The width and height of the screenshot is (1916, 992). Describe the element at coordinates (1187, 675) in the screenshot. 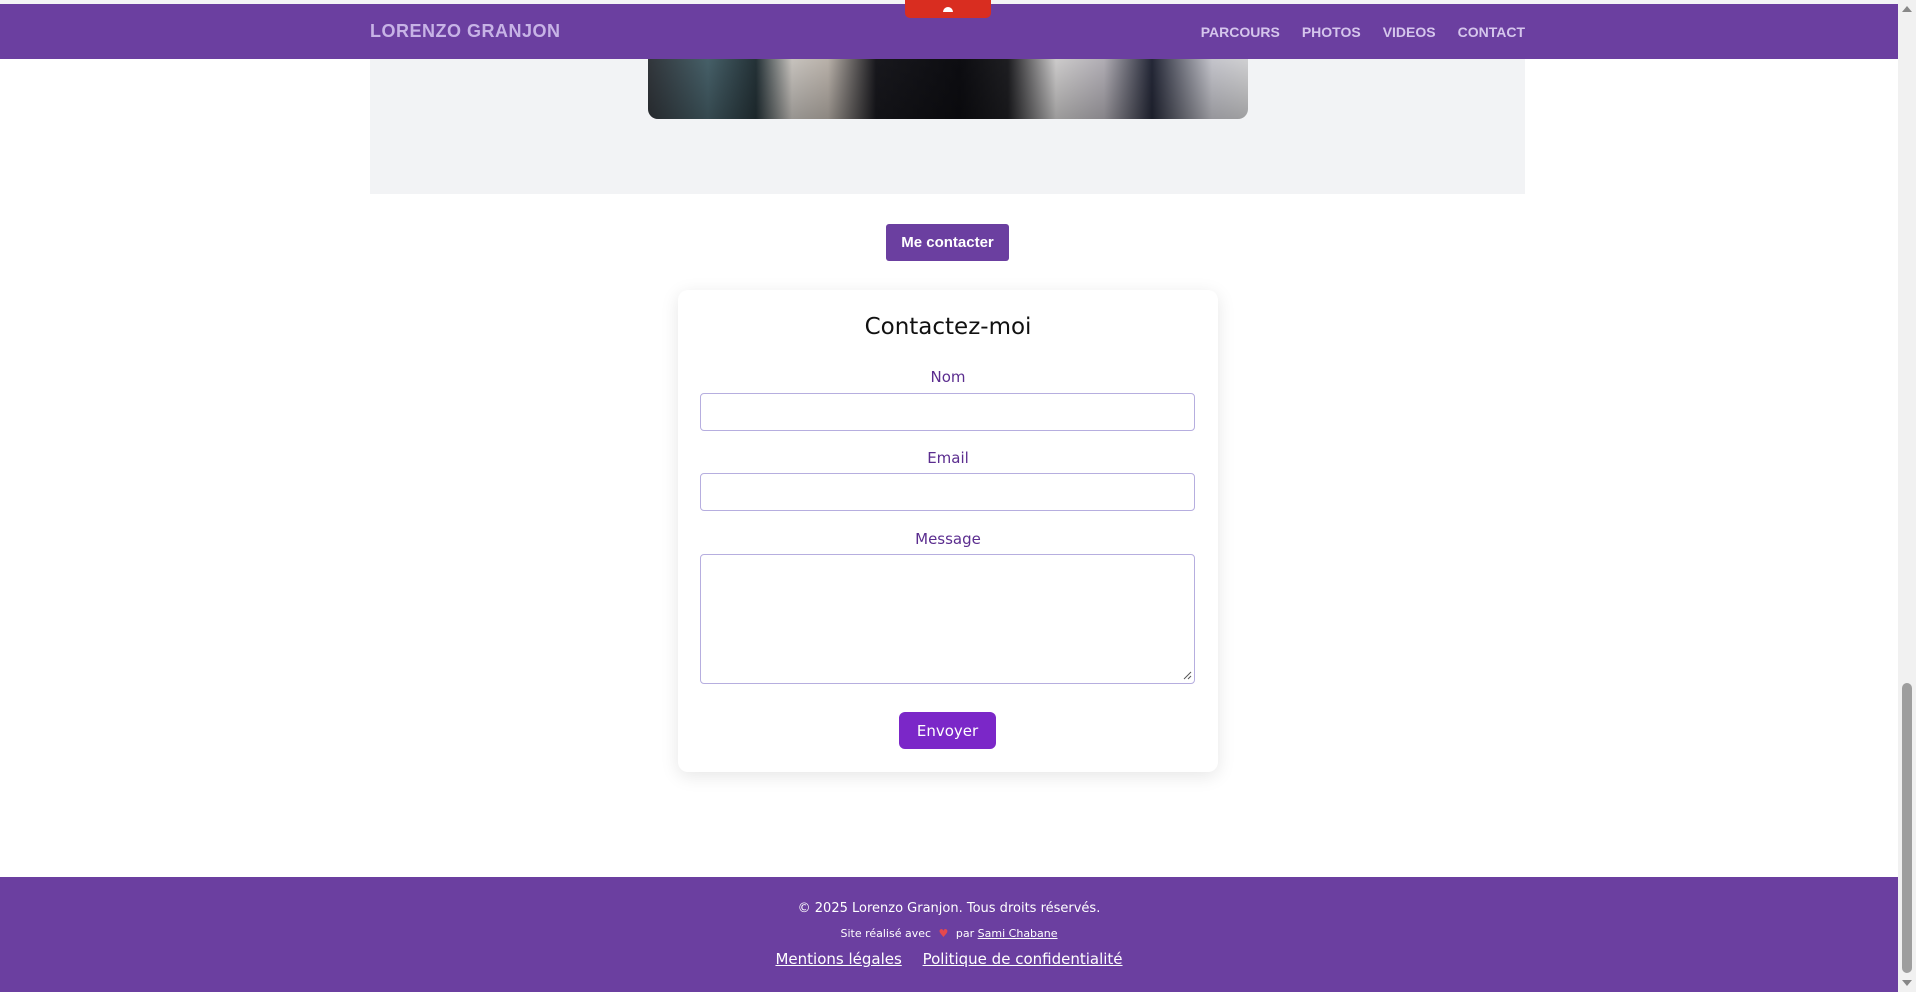

I see `resize-handle-icon` at that location.